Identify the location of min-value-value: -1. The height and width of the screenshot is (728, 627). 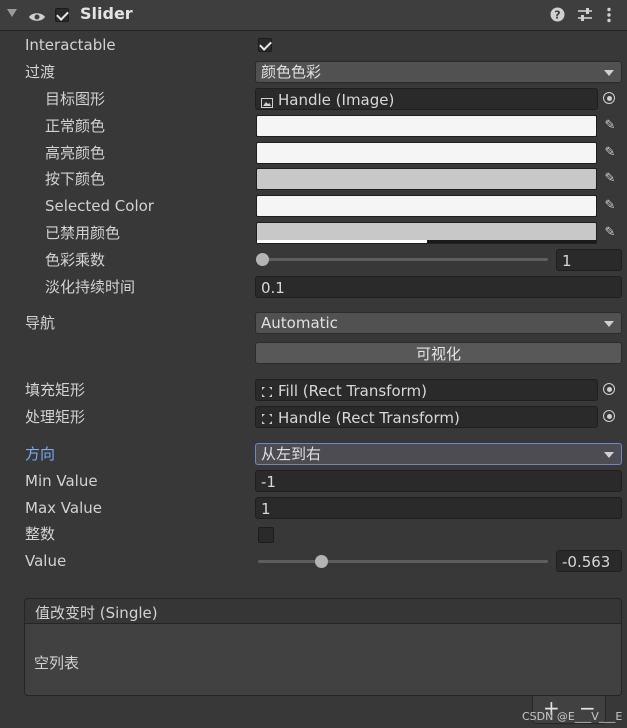
(268, 482).